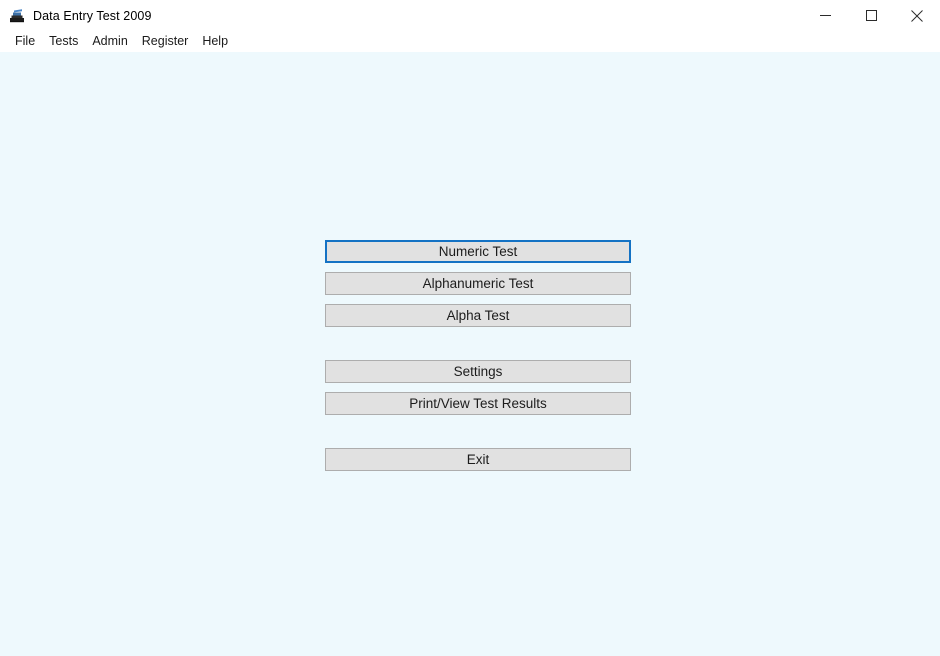  Describe the element at coordinates (470, 41) in the screenshot. I see `menu-bar: File Tests Admin Register Help` at that location.